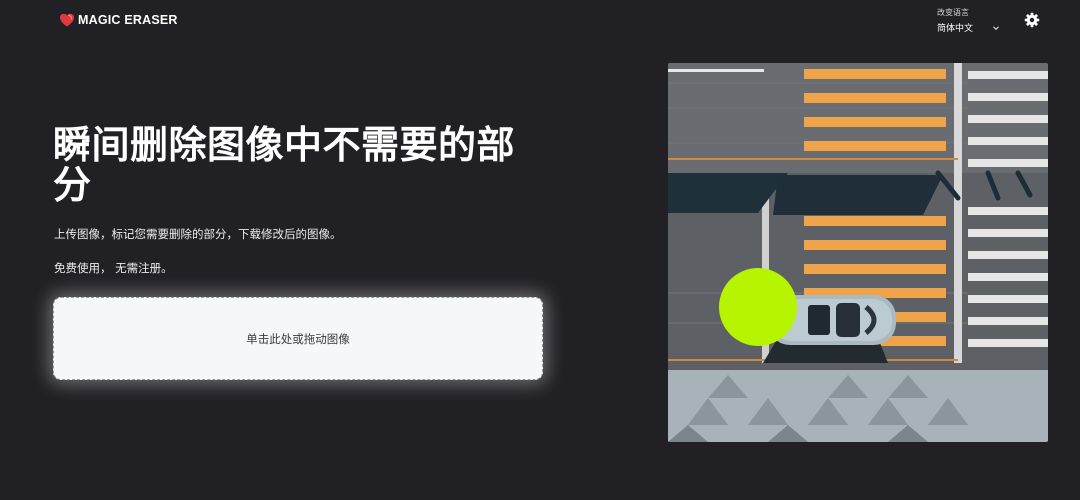 The height and width of the screenshot is (500, 1080). I want to click on upload-dropzone: 单击此处或拖动图像, so click(298, 338).